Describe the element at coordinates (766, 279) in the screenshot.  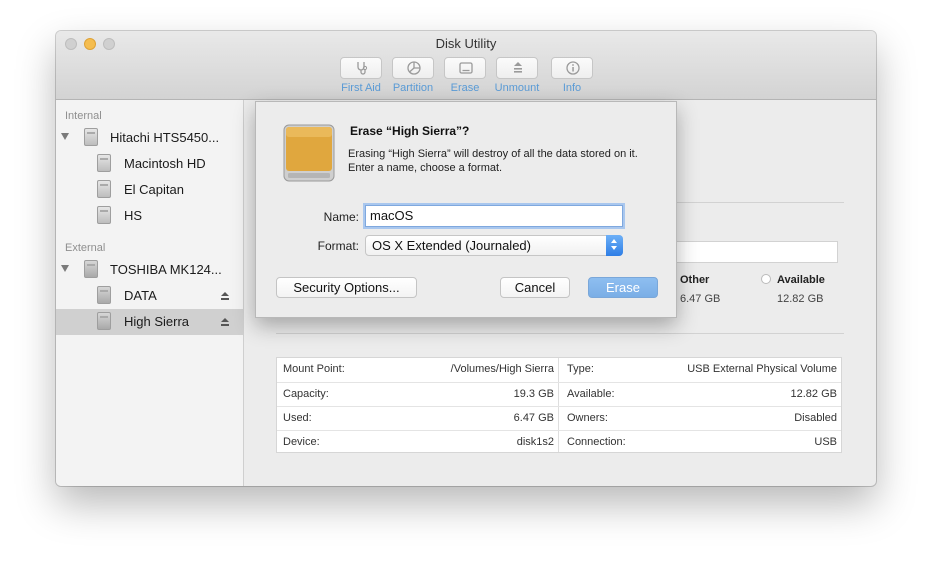
I see `legend-available-swatch` at that location.